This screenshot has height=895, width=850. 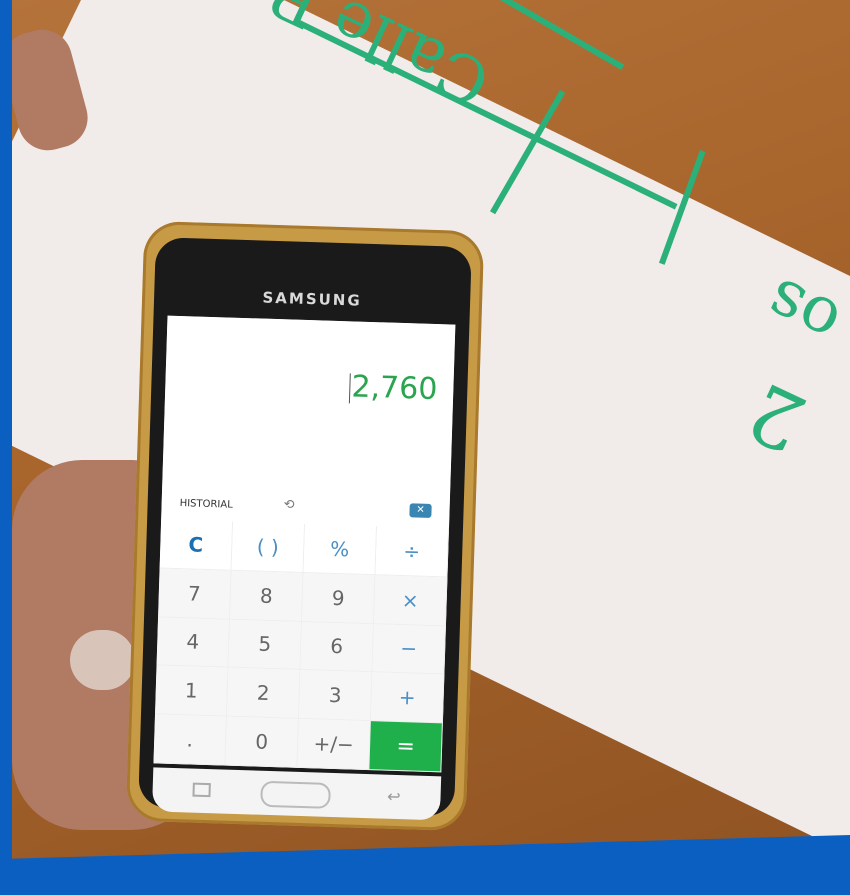 I want to click on digit-1-button: 1, so click(x=192, y=691).